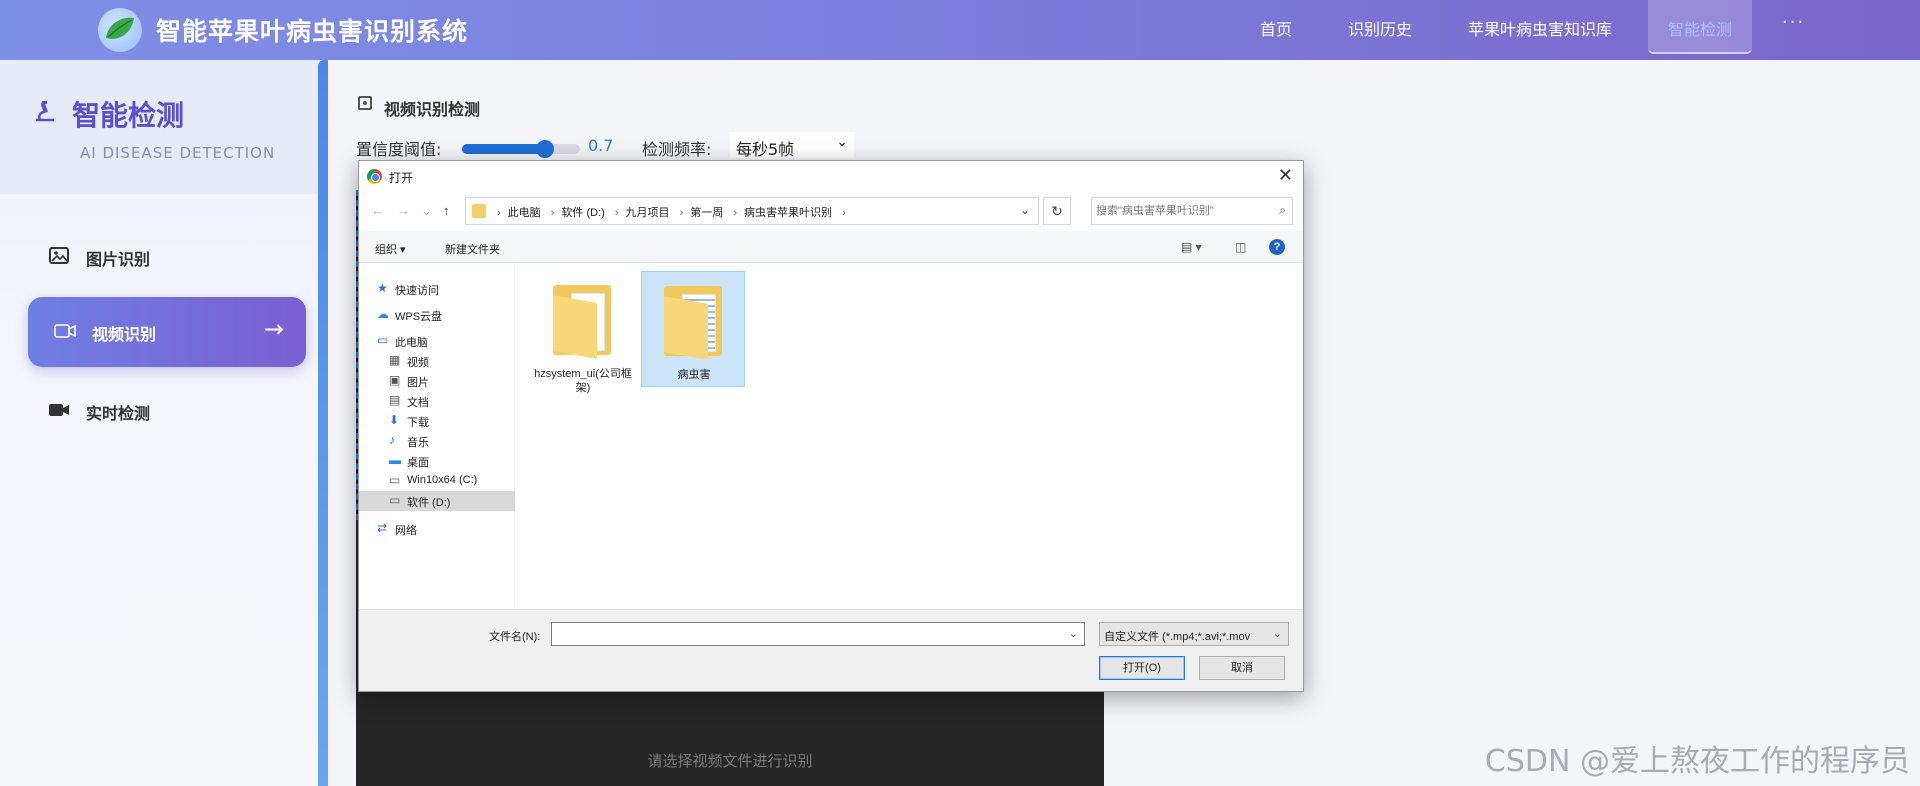  What do you see at coordinates (582, 213) in the screenshot?
I see `breadcrumb-item: 软件 (D:)` at bounding box center [582, 213].